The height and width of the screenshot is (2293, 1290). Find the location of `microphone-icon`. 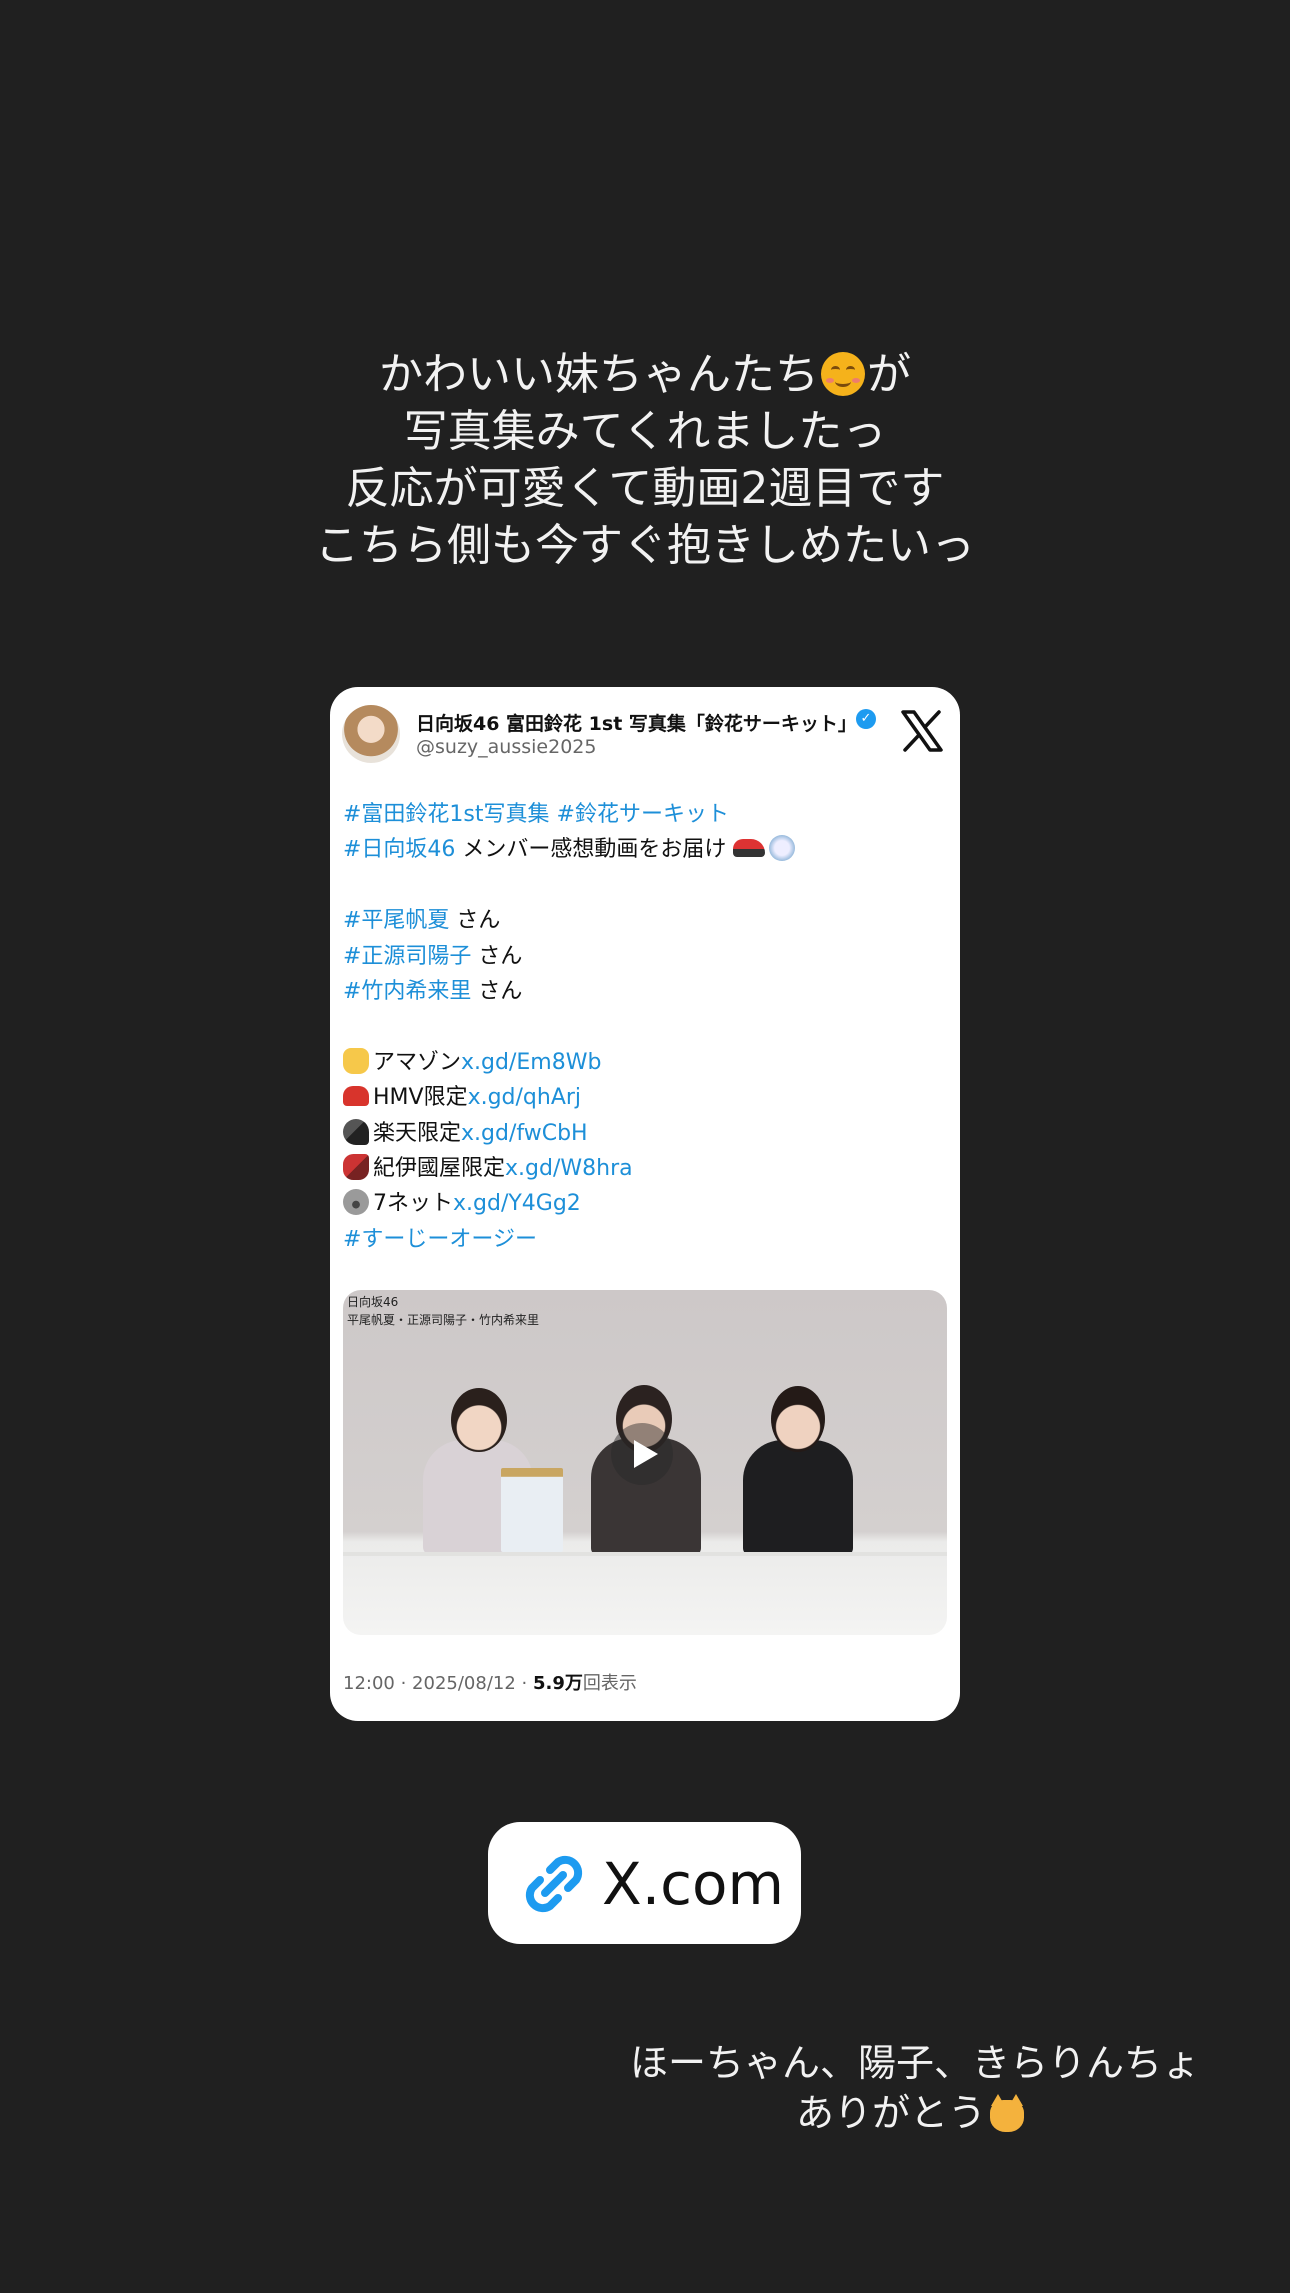

microphone-icon is located at coordinates (356, 1131).